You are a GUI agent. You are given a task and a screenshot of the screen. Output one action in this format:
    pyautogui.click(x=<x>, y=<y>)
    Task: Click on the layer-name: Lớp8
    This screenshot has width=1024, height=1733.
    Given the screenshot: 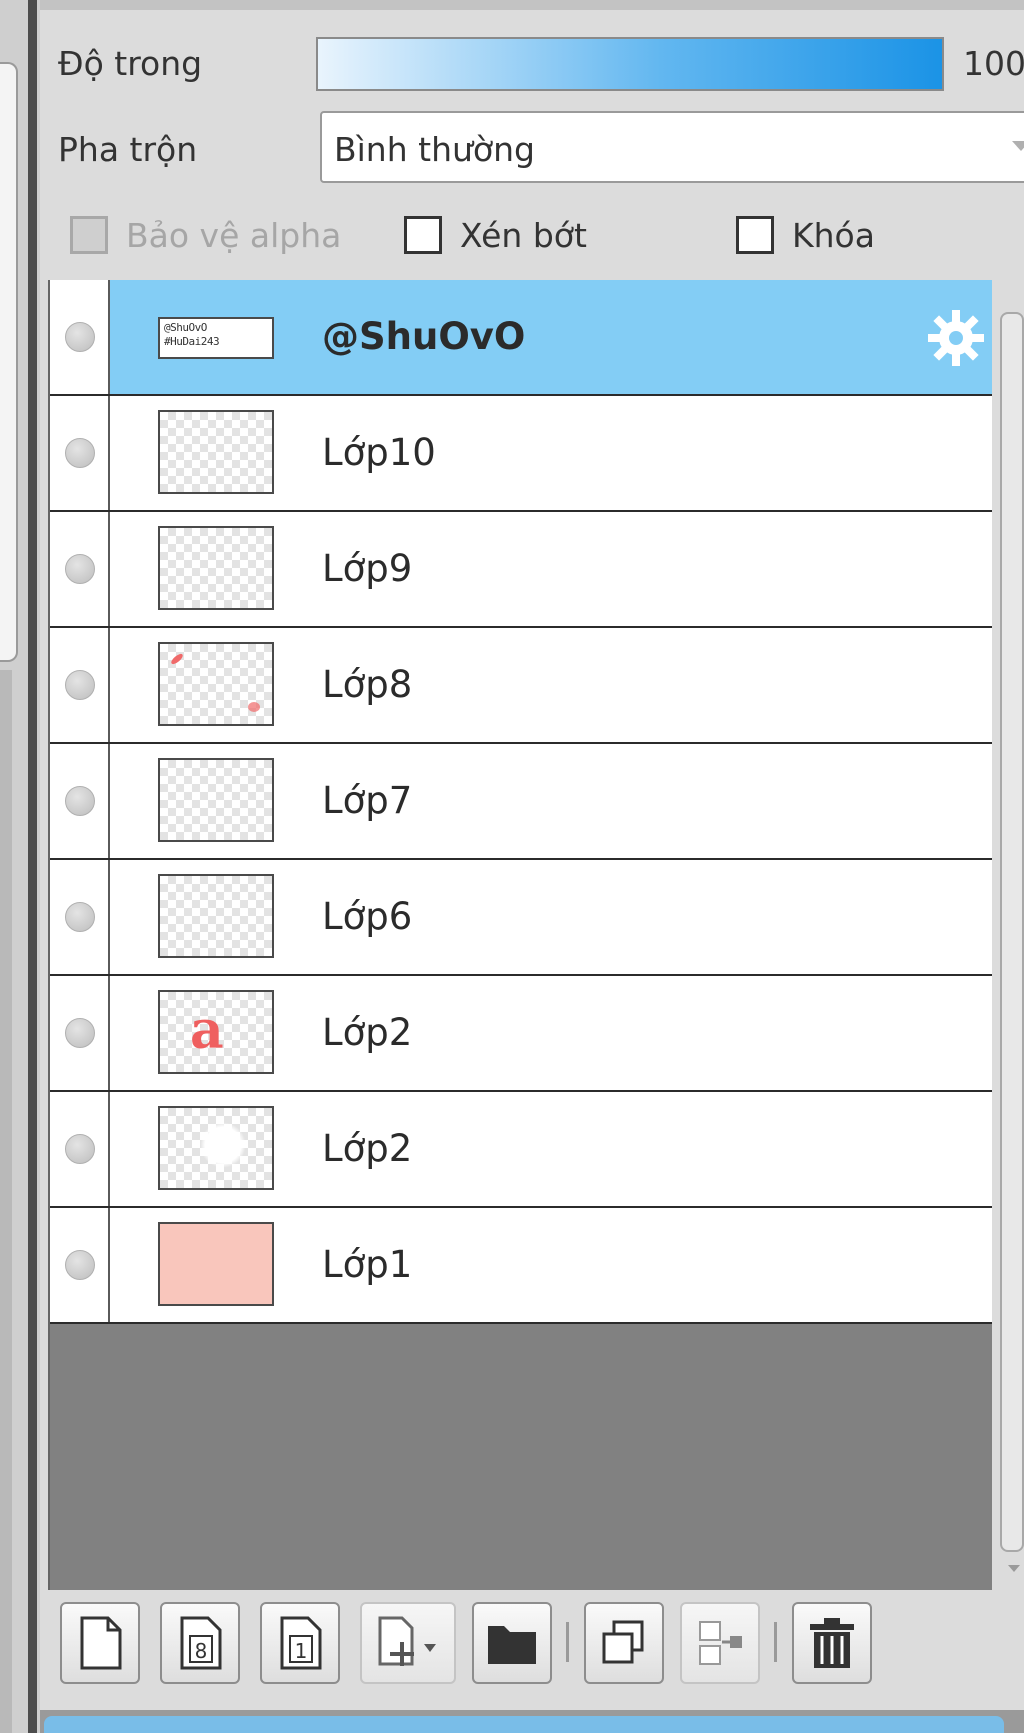 What is the action you would take?
    pyautogui.click(x=367, y=684)
    